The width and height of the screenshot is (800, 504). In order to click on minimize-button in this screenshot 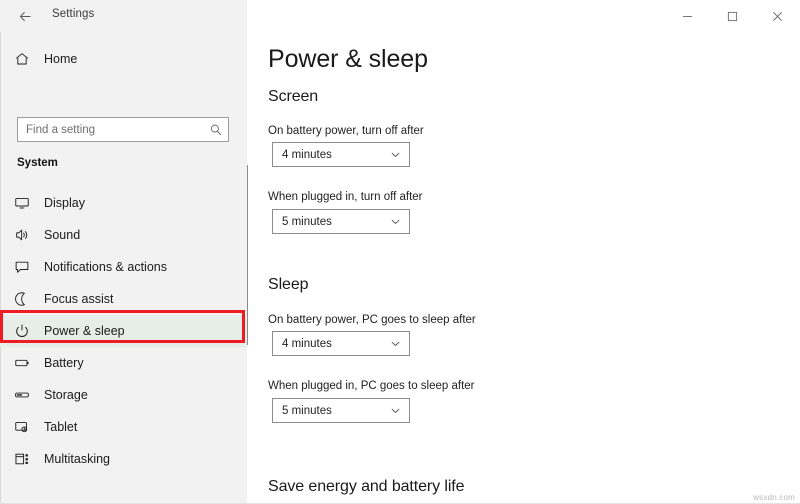, I will do `click(687, 16)`.